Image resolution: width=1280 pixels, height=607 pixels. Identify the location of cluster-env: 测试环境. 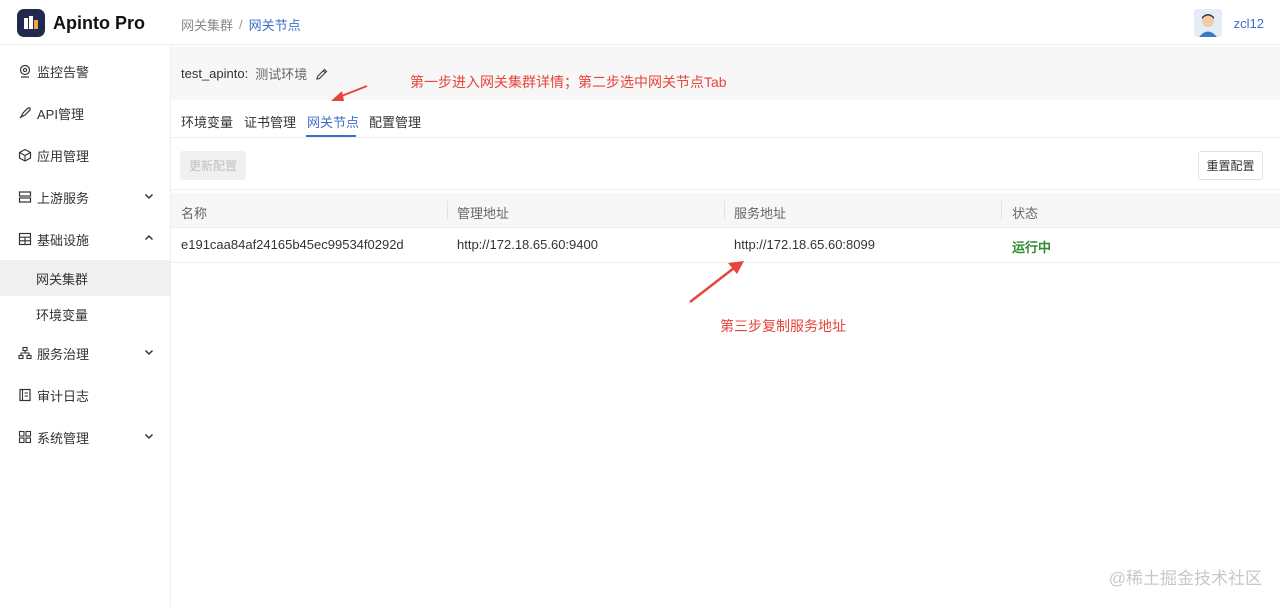
(281, 74).